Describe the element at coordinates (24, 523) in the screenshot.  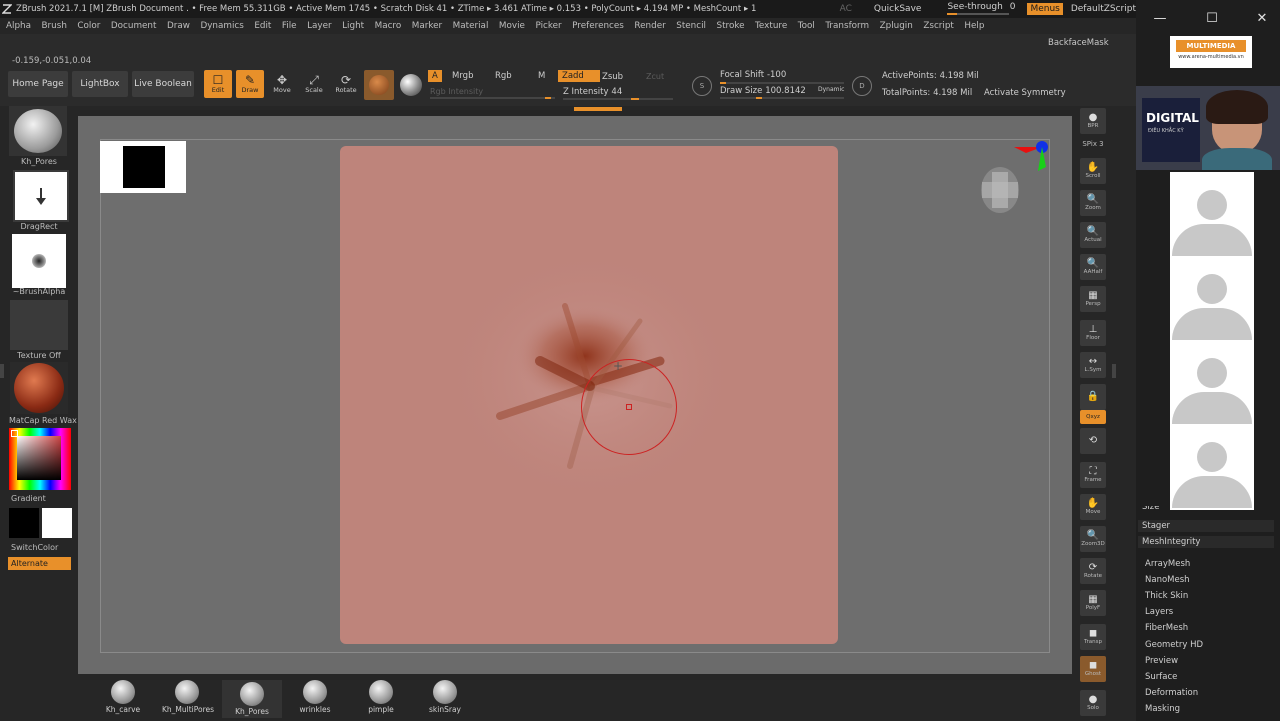
I see `primary-color-swatch` at that location.